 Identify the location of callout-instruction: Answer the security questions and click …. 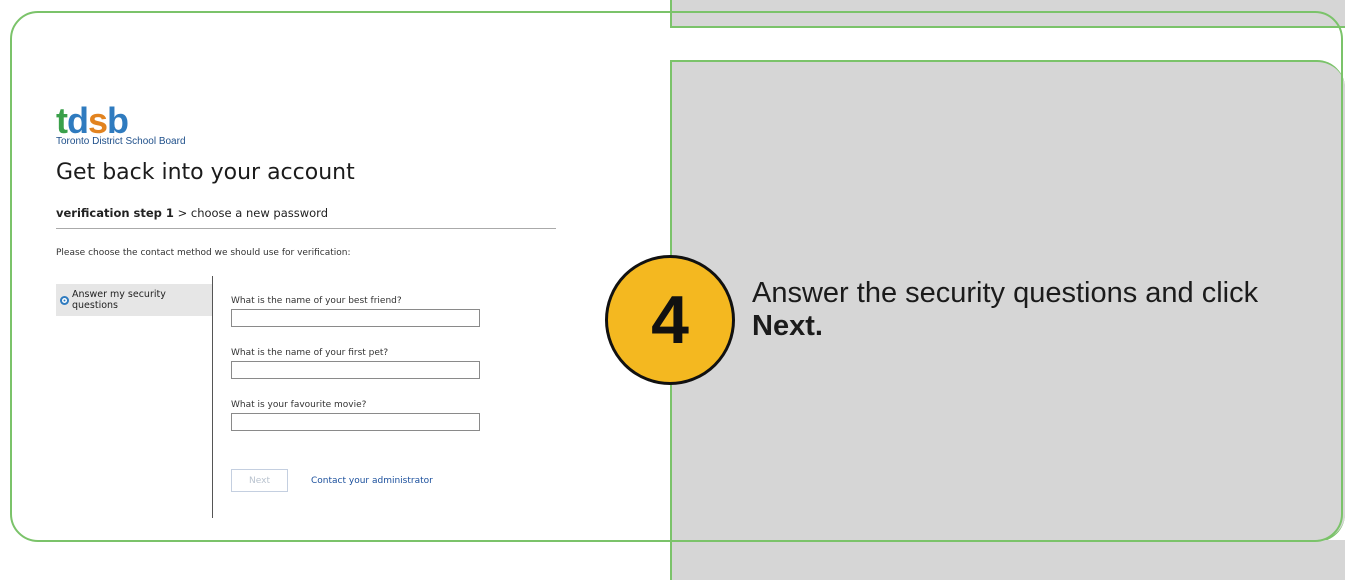
(1032, 310).